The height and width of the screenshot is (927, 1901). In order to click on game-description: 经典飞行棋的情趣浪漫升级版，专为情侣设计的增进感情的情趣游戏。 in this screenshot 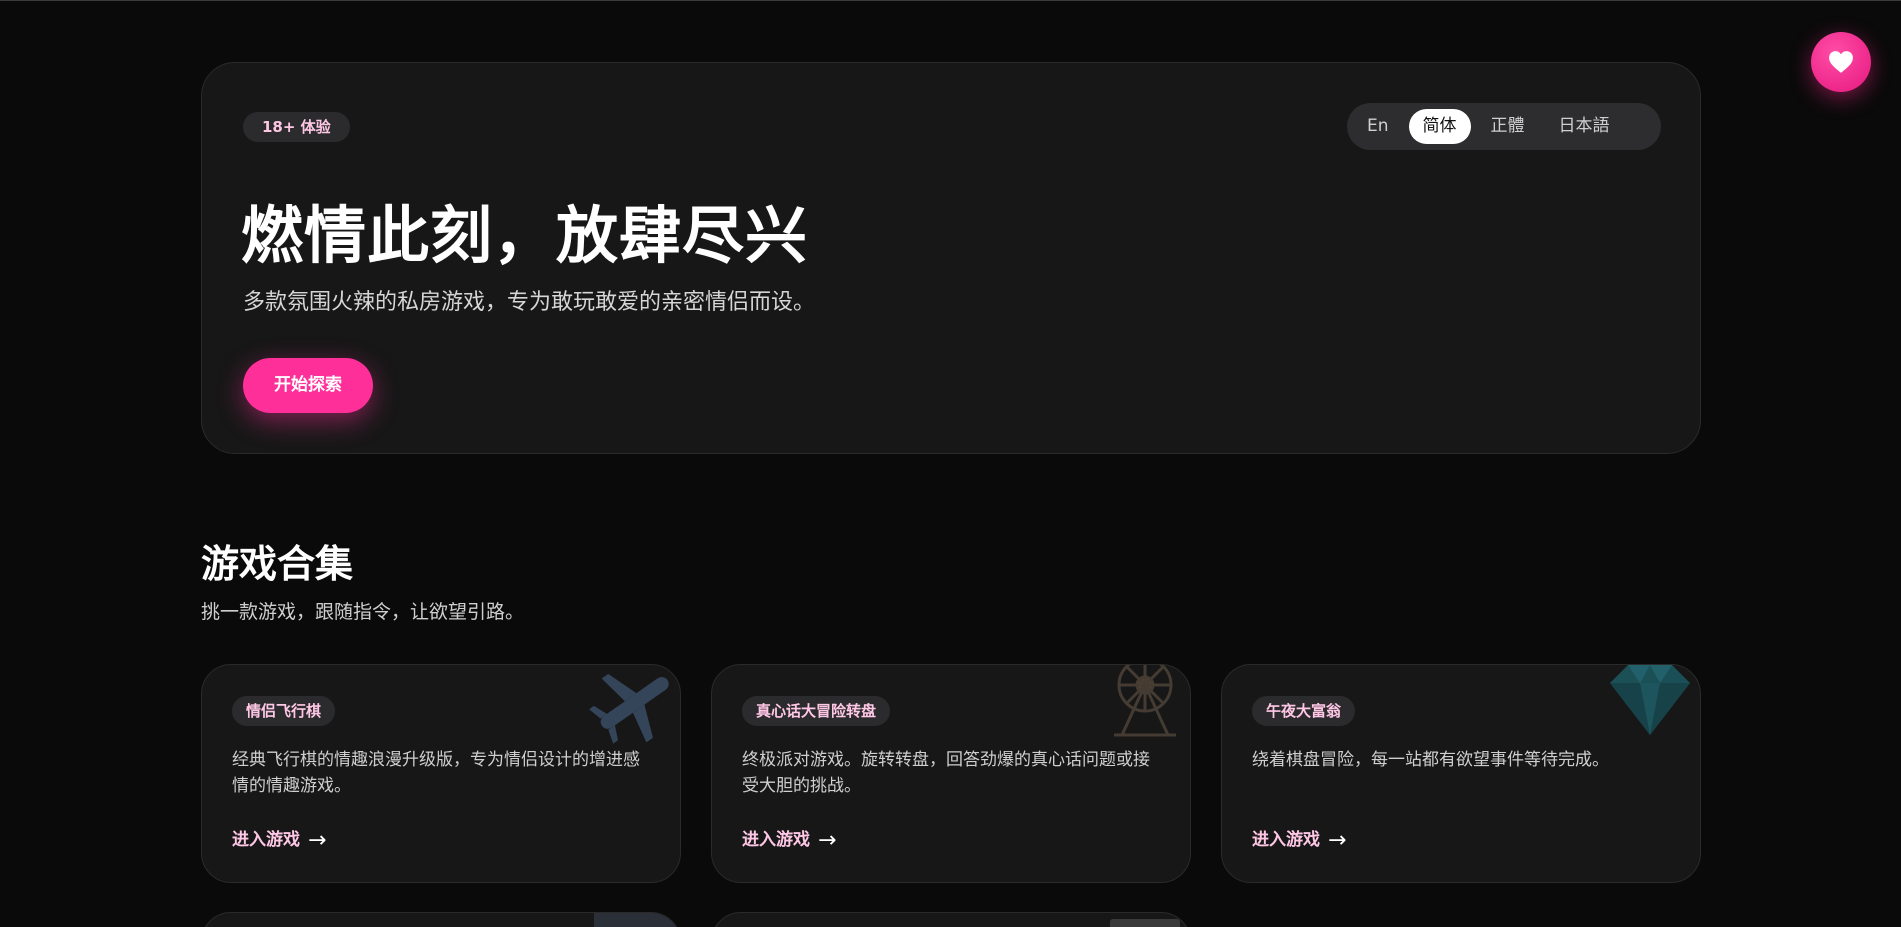, I will do `click(436, 773)`.